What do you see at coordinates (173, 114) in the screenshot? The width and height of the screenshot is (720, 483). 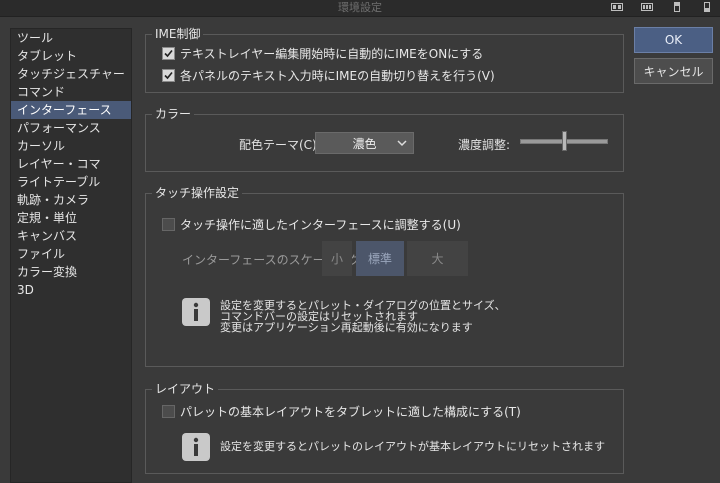 I see `color-title: カラー` at bounding box center [173, 114].